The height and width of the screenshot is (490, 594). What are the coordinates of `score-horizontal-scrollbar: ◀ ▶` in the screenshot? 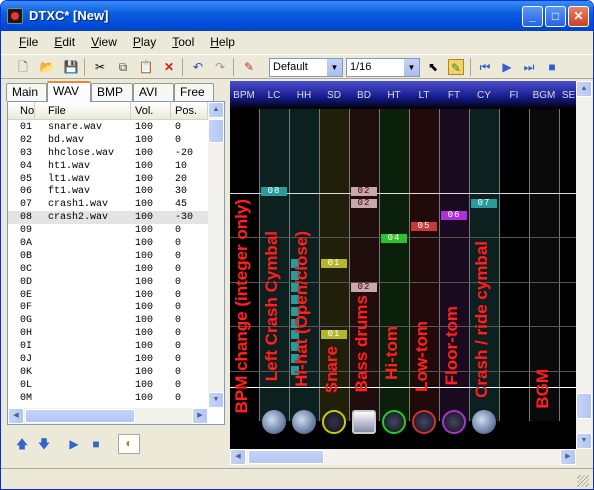 It's located at (403, 457).